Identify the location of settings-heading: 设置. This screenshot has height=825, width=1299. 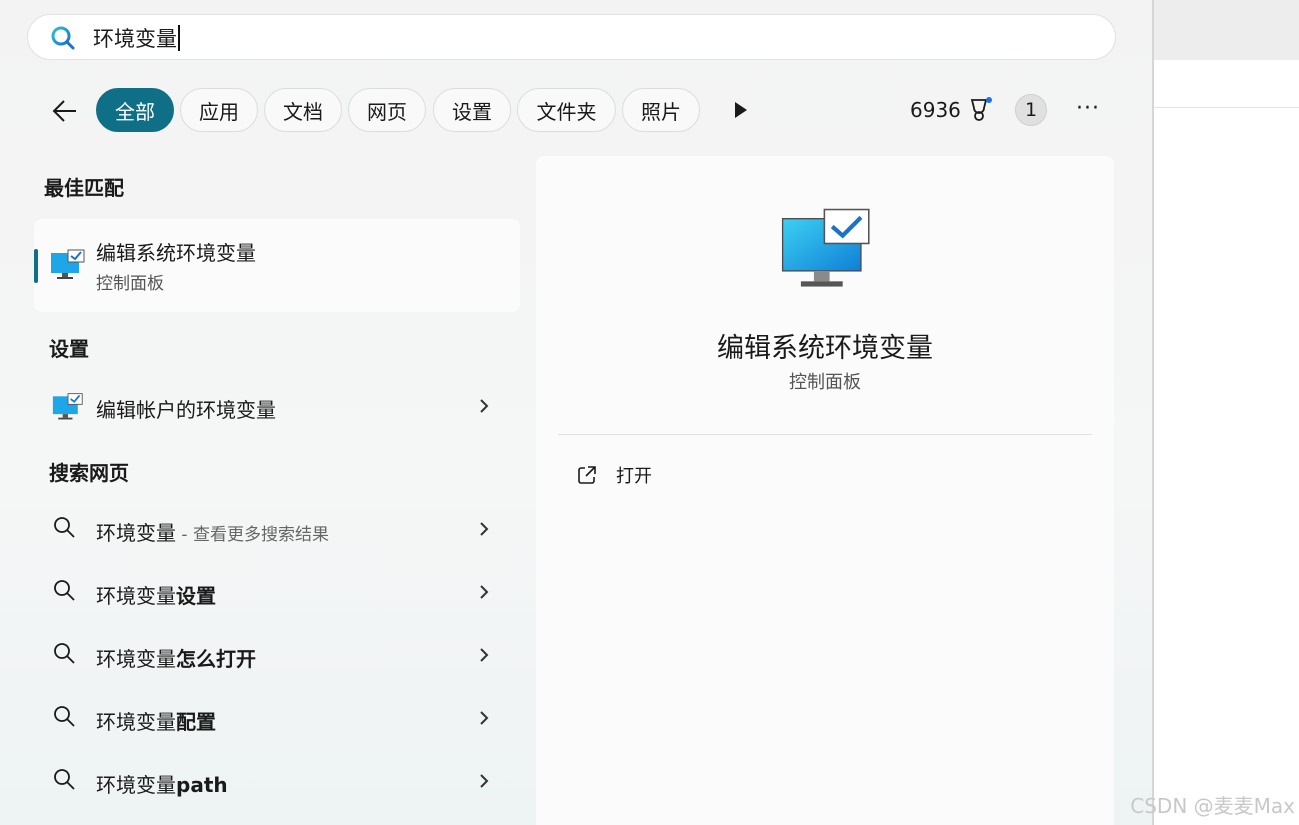
(69, 349).